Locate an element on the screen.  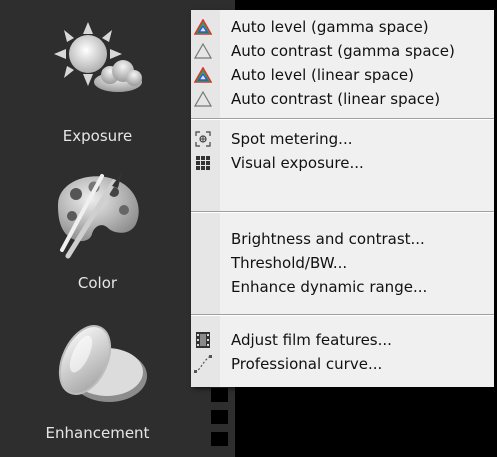
sidebar-label-exposure: Exposure is located at coordinates (97, 136).